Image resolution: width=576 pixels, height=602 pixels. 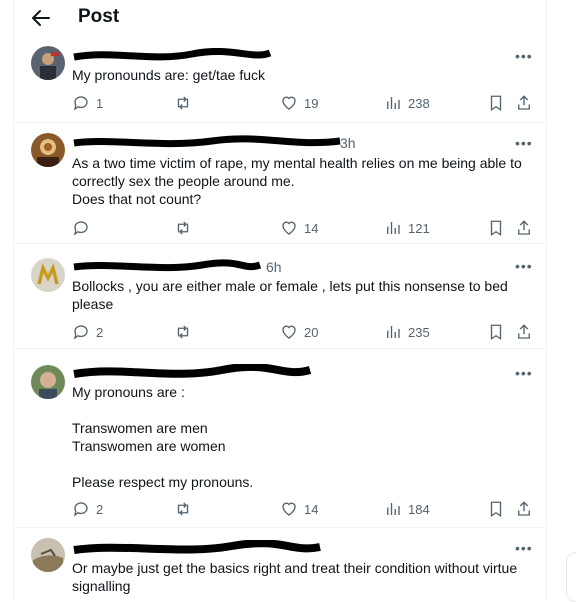 What do you see at coordinates (419, 103) in the screenshot?
I see `views-count: 238` at bounding box center [419, 103].